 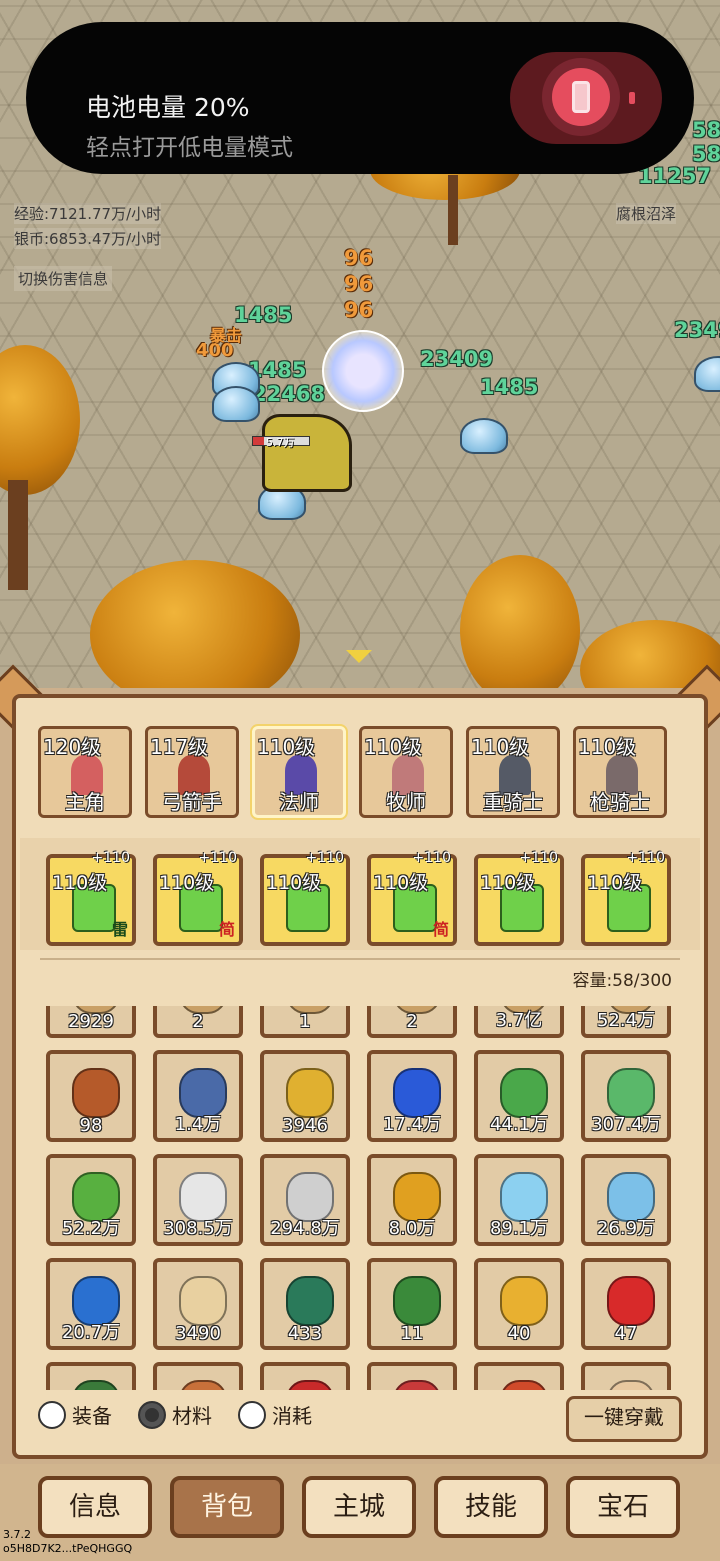 I want to click on item-count: 3.7亿, so click(x=519, y=1020).